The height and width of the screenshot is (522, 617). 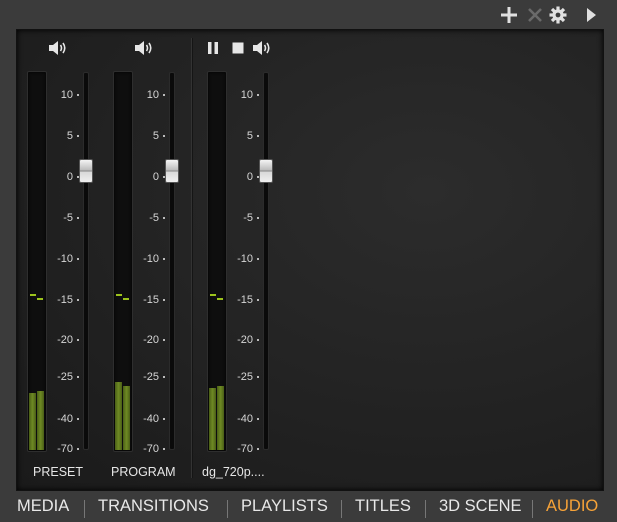 I want to click on play-arrow-icon, so click(x=591, y=15).